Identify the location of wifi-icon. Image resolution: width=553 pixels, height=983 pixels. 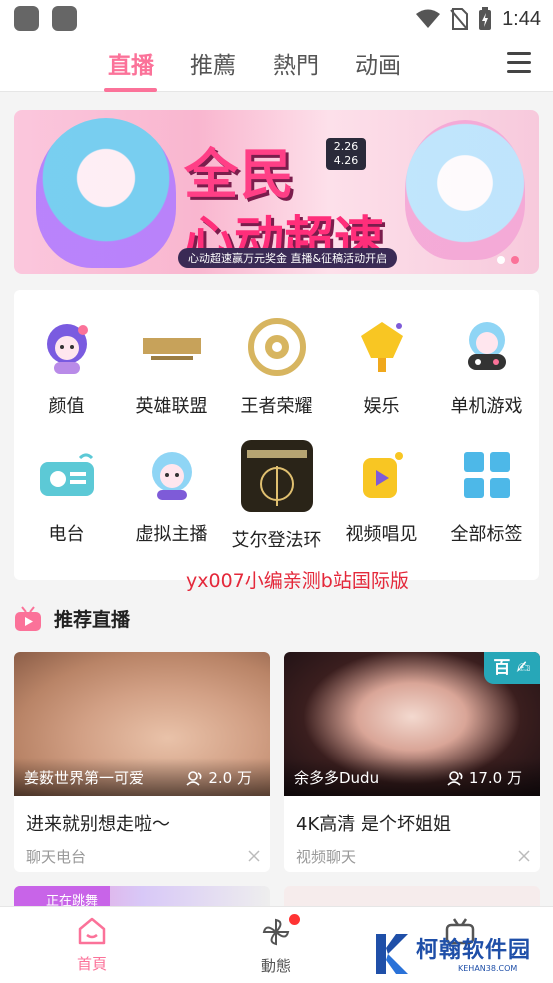
(428, 18).